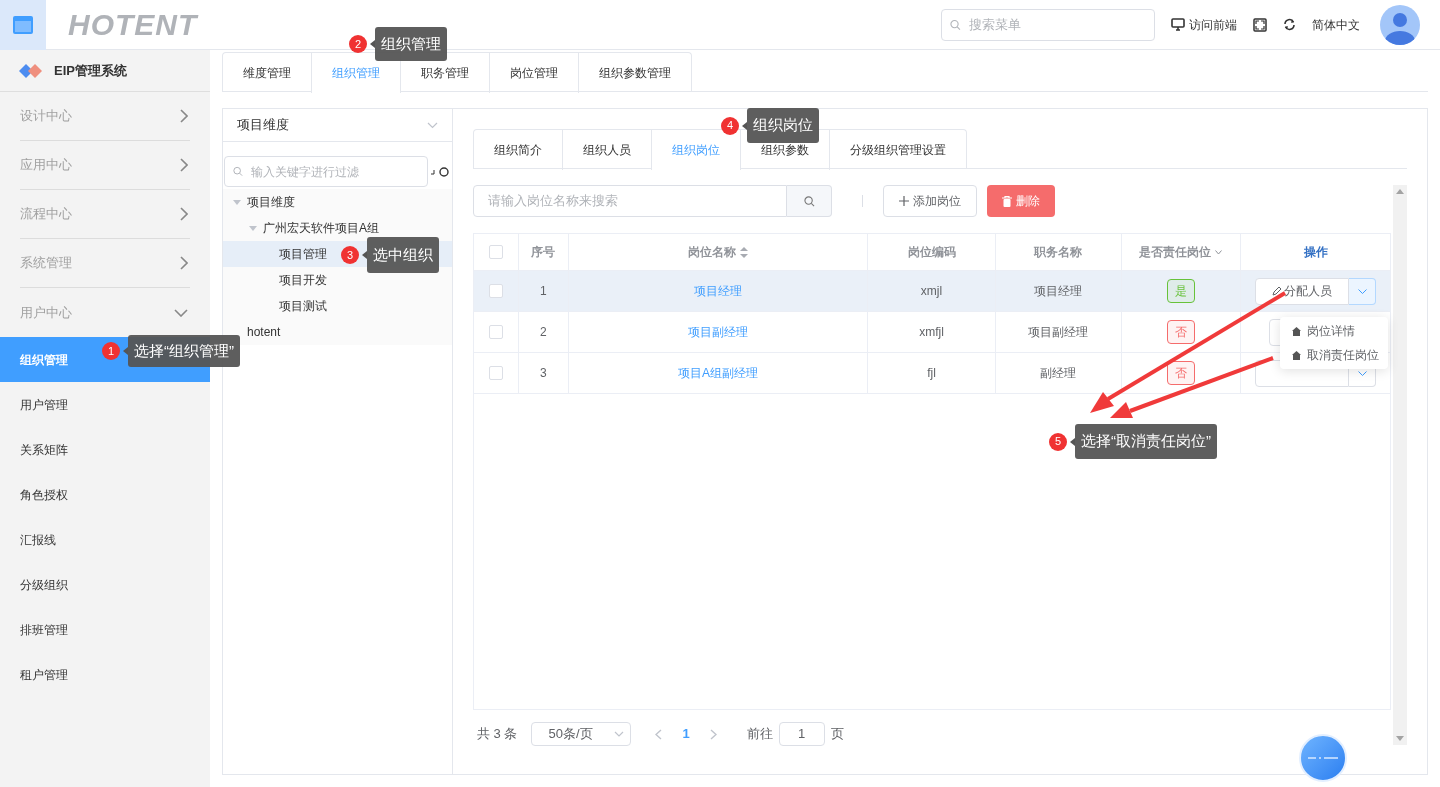 This screenshot has height=787, width=1440. What do you see at coordinates (105, 584) in the screenshot?
I see `menu-item: 分级组织` at bounding box center [105, 584].